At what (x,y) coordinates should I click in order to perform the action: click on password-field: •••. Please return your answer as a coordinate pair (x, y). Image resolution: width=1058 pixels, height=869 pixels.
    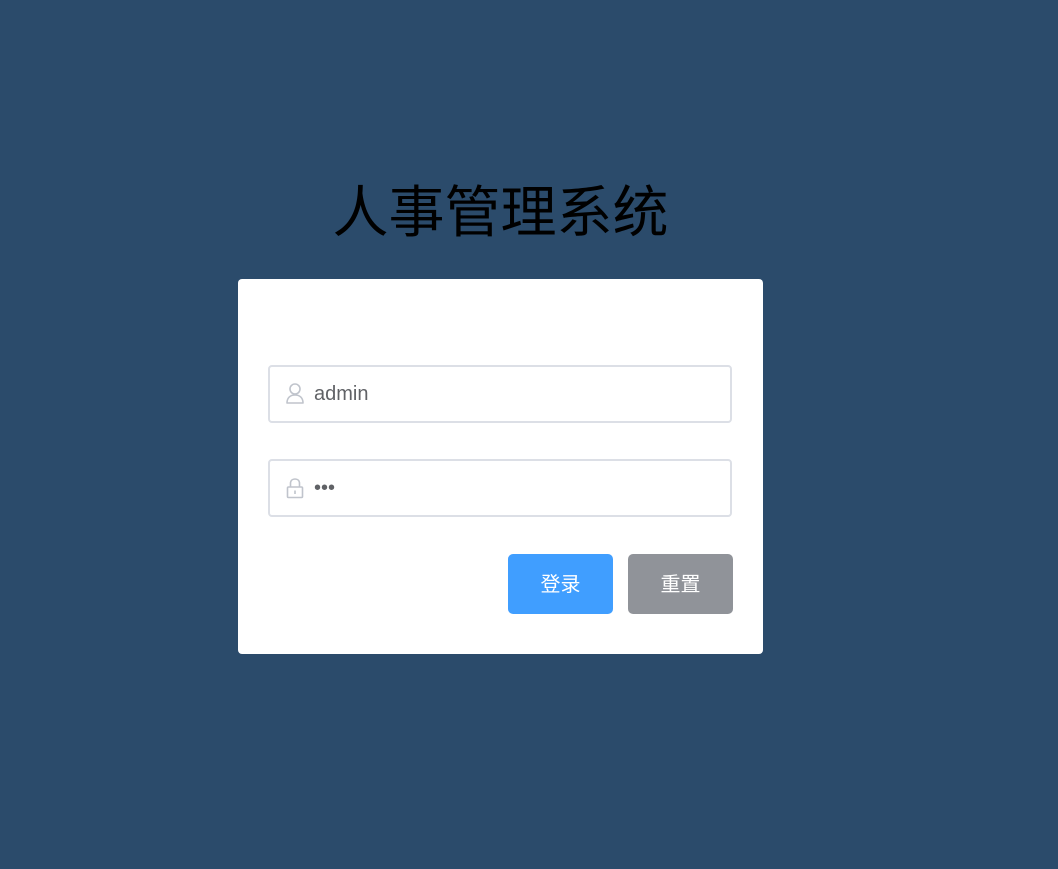
    Looking at the image, I should click on (500, 488).